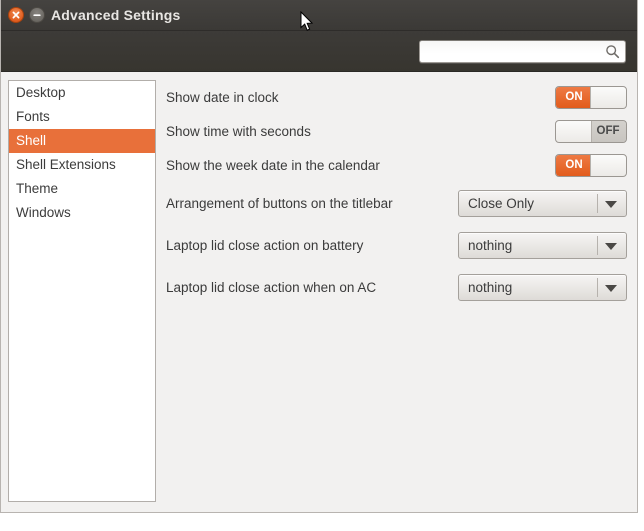  What do you see at coordinates (514, 52) in the screenshot?
I see `search-input` at bounding box center [514, 52].